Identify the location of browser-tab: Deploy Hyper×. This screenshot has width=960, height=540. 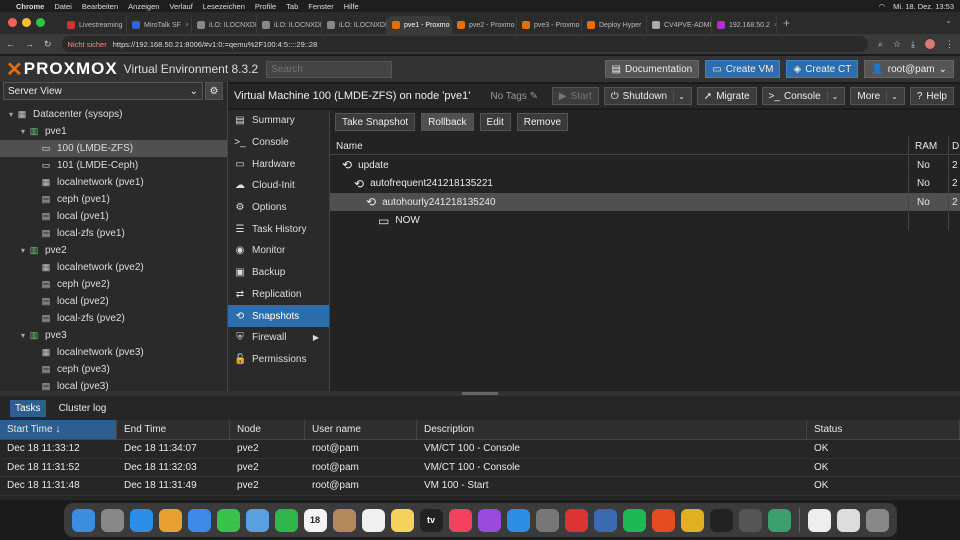
(614, 25).